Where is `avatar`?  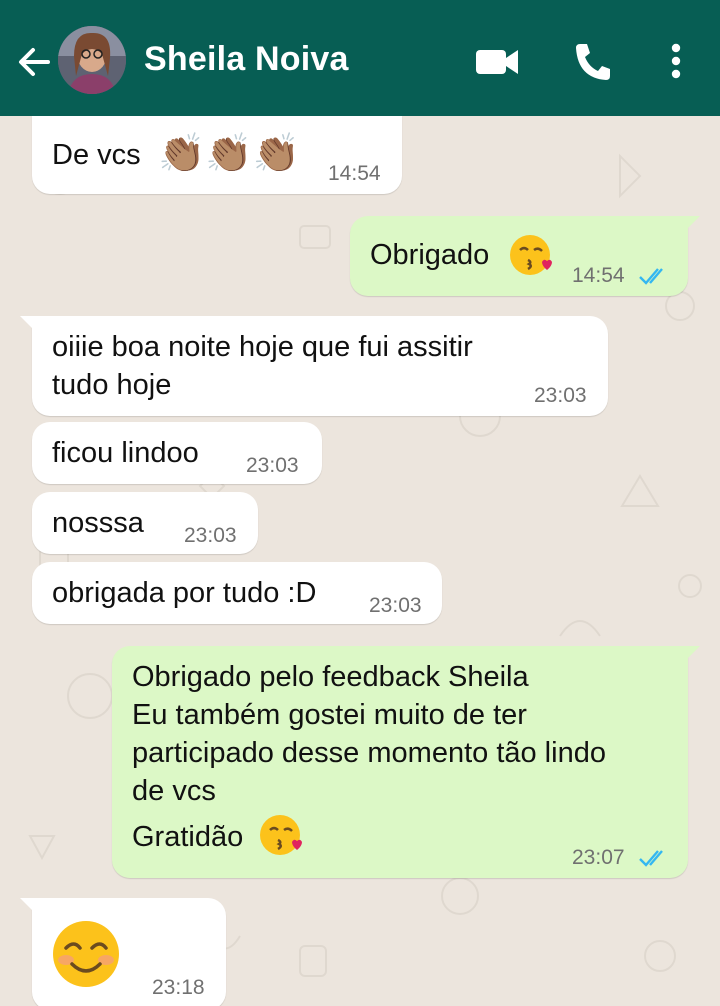
avatar is located at coordinates (92, 60).